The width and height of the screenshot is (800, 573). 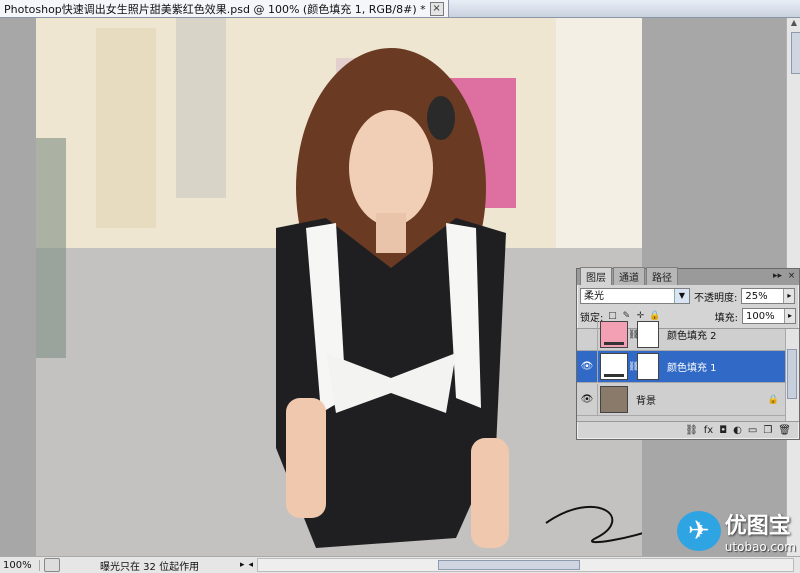 What do you see at coordinates (681, 296) in the screenshot?
I see `chevron-down-icon: ▼` at bounding box center [681, 296].